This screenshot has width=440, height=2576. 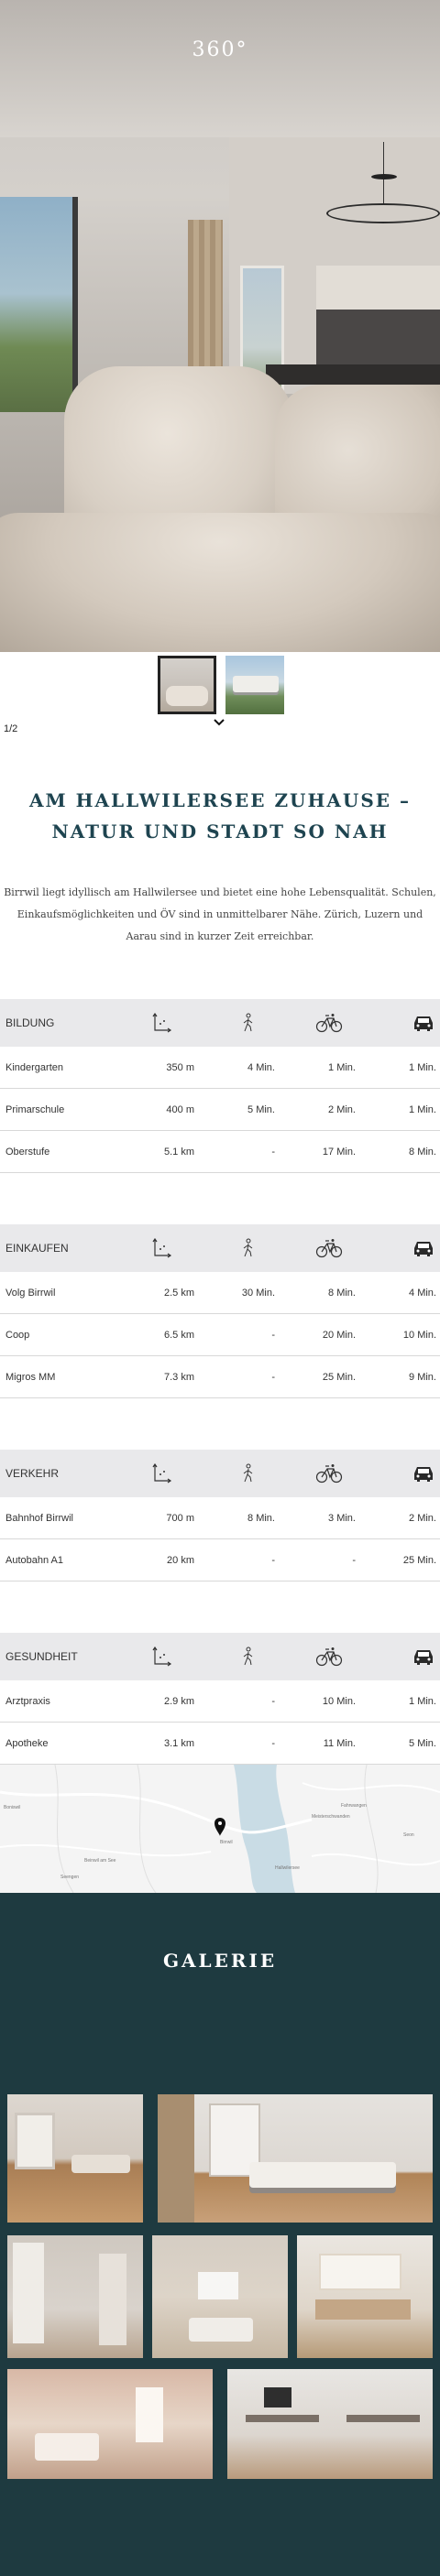 What do you see at coordinates (331, 1817) in the screenshot?
I see `map-label: Meisterschwanden` at bounding box center [331, 1817].